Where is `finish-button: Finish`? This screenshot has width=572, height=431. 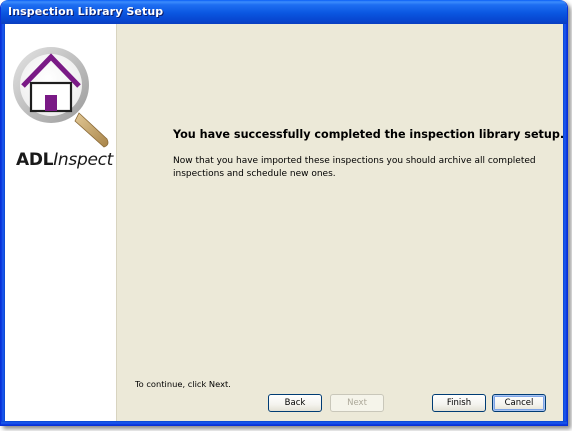 finish-button: Finish is located at coordinates (459, 403).